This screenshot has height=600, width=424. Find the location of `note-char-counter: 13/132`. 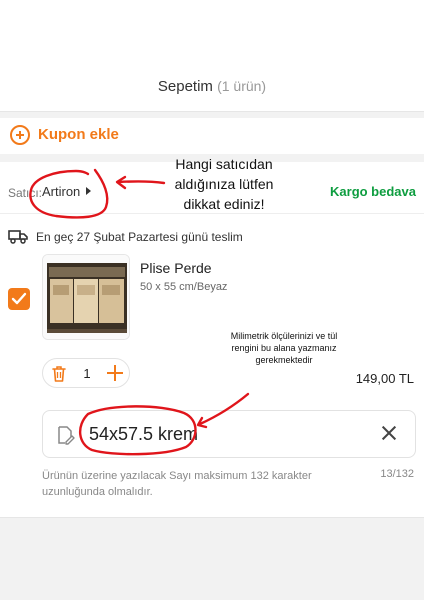

note-char-counter: 13/132 is located at coordinates (397, 474).